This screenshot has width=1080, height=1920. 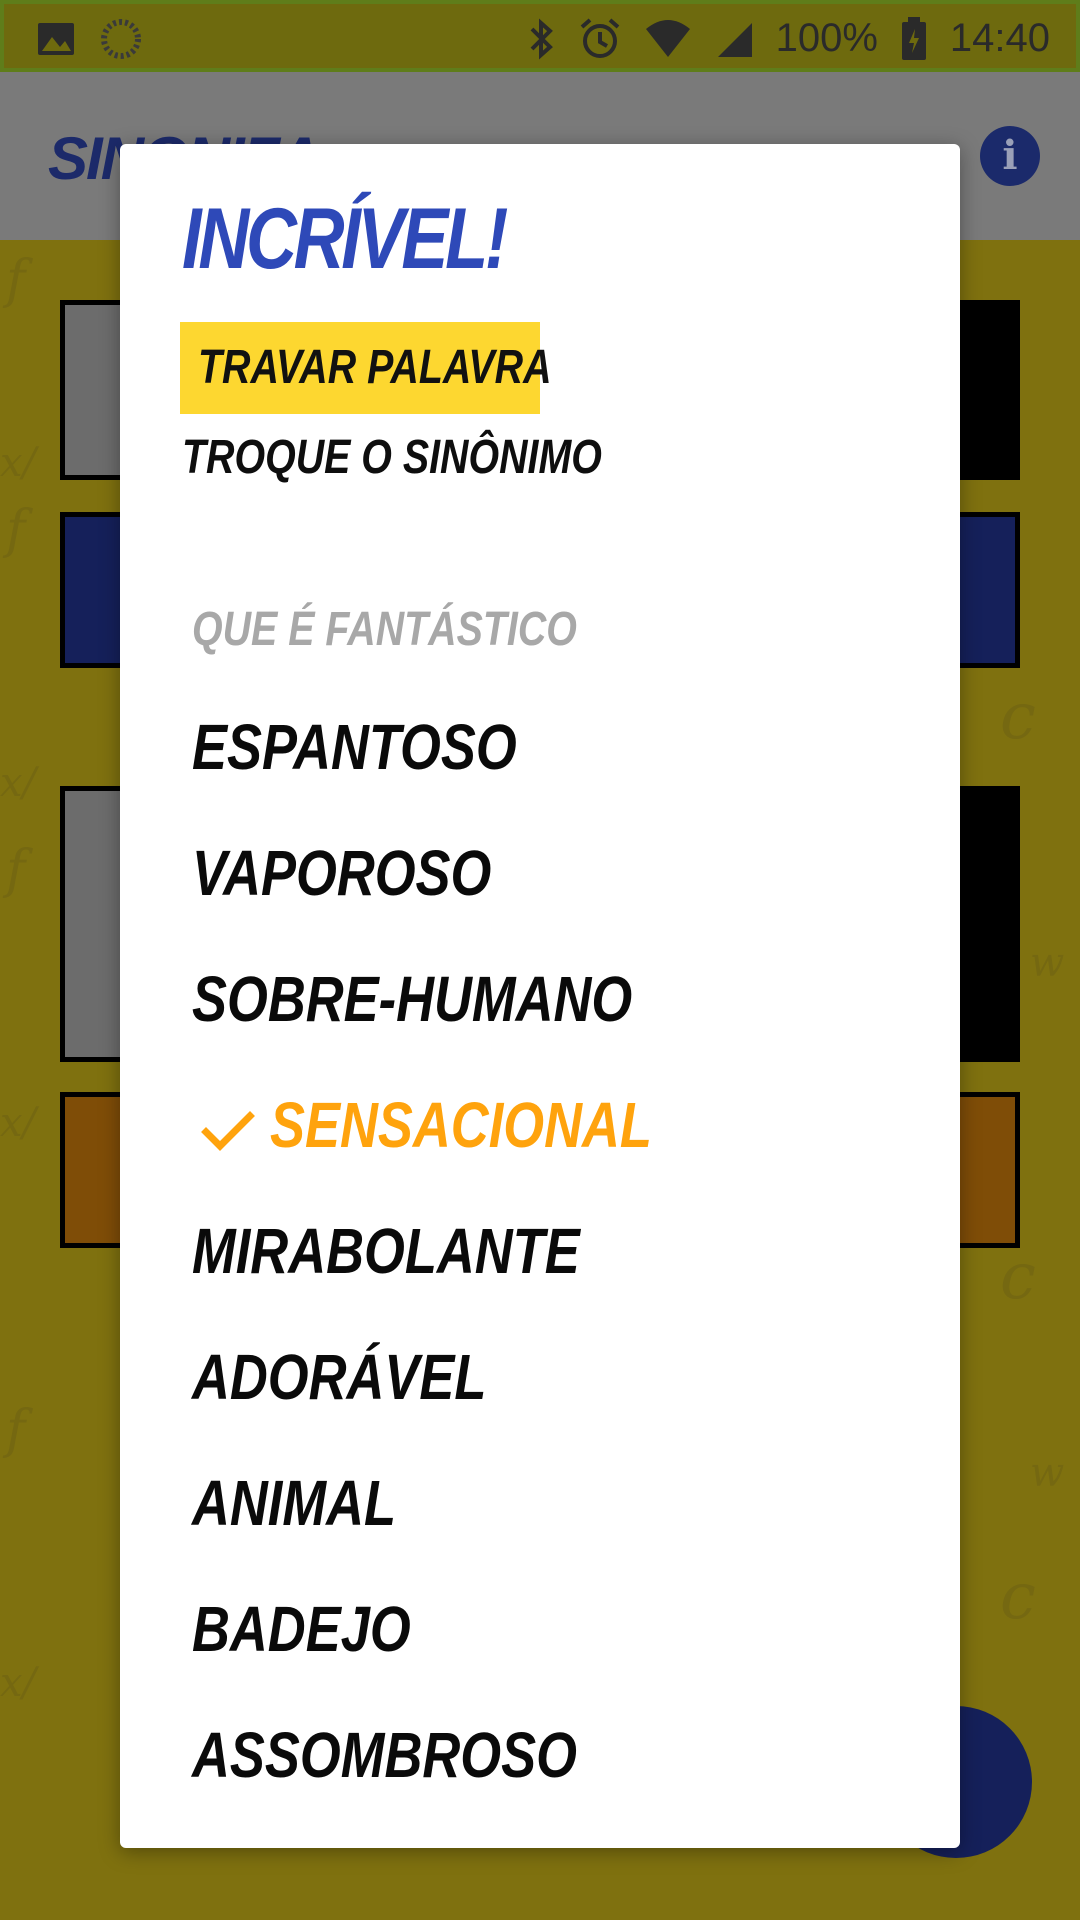 I want to click on synonym-label: ESPETACULAR, so click(x=387, y=1833).